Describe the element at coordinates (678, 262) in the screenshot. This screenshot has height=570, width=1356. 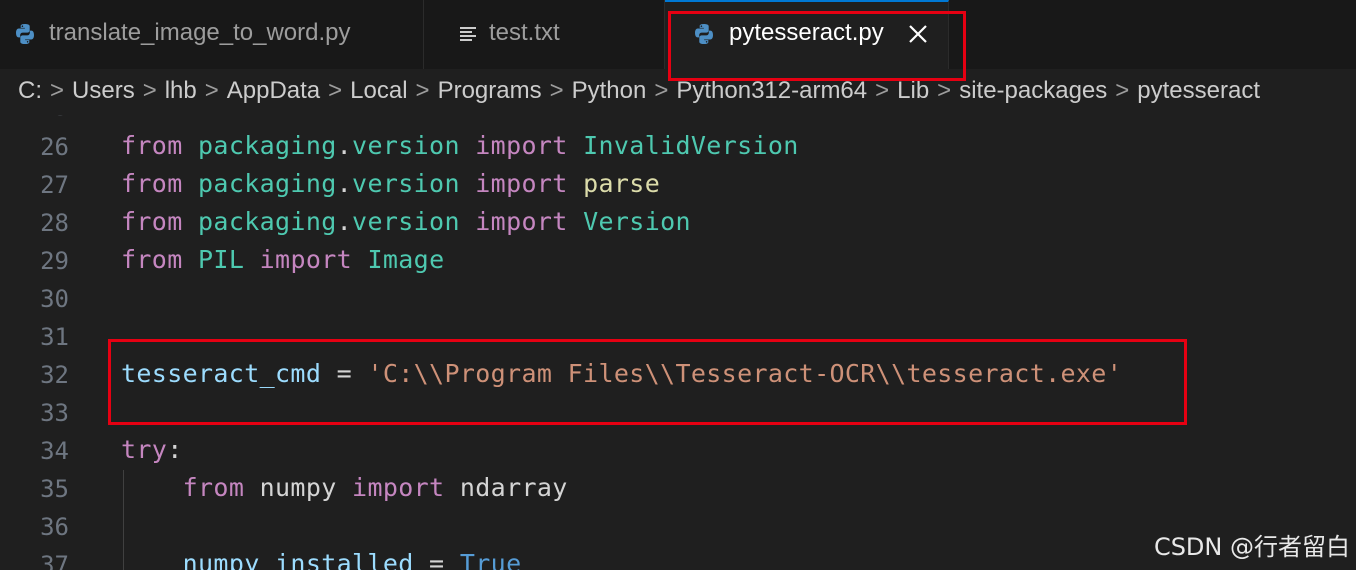
I see `editor-line: 29 from PIL import Image` at that location.